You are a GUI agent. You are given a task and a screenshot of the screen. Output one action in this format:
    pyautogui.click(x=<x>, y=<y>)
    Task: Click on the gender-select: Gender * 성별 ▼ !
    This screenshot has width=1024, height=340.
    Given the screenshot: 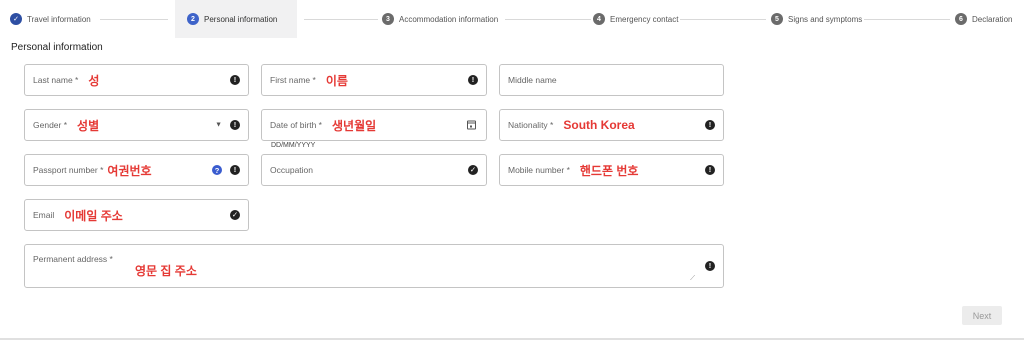 What is the action you would take?
    pyautogui.click(x=136, y=125)
    